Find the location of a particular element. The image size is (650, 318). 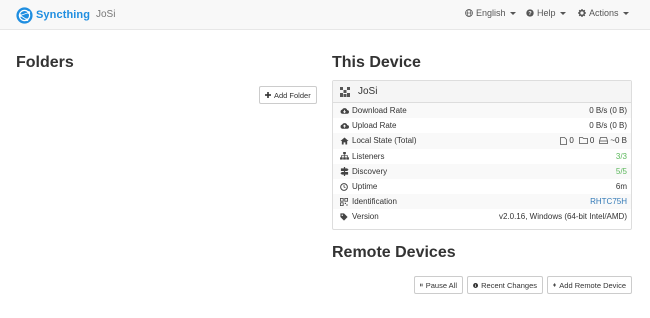

help-dropdown: ? Help is located at coordinates (546, 13).